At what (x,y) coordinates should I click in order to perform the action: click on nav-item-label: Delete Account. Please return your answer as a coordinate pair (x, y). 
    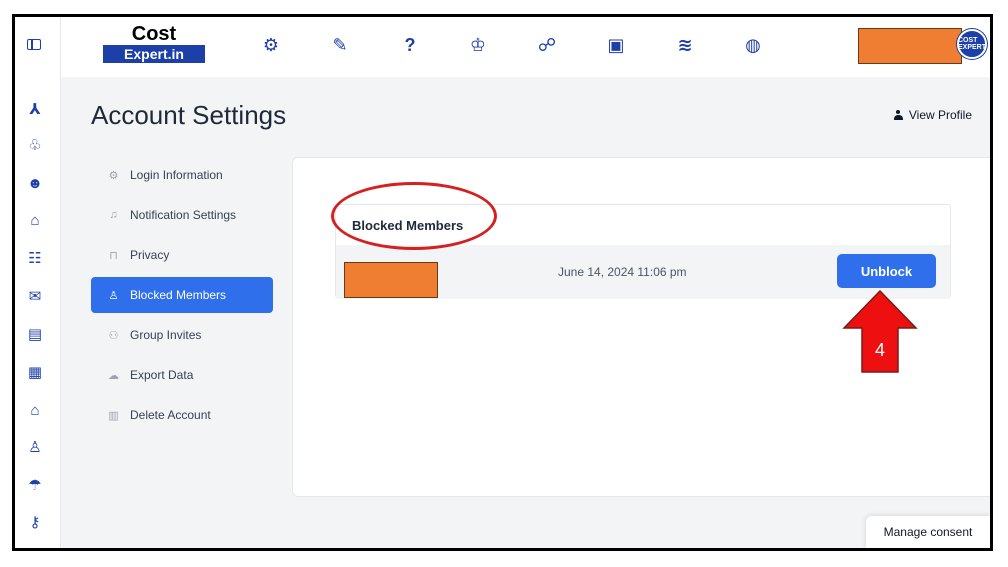
    Looking at the image, I should click on (170, 415).